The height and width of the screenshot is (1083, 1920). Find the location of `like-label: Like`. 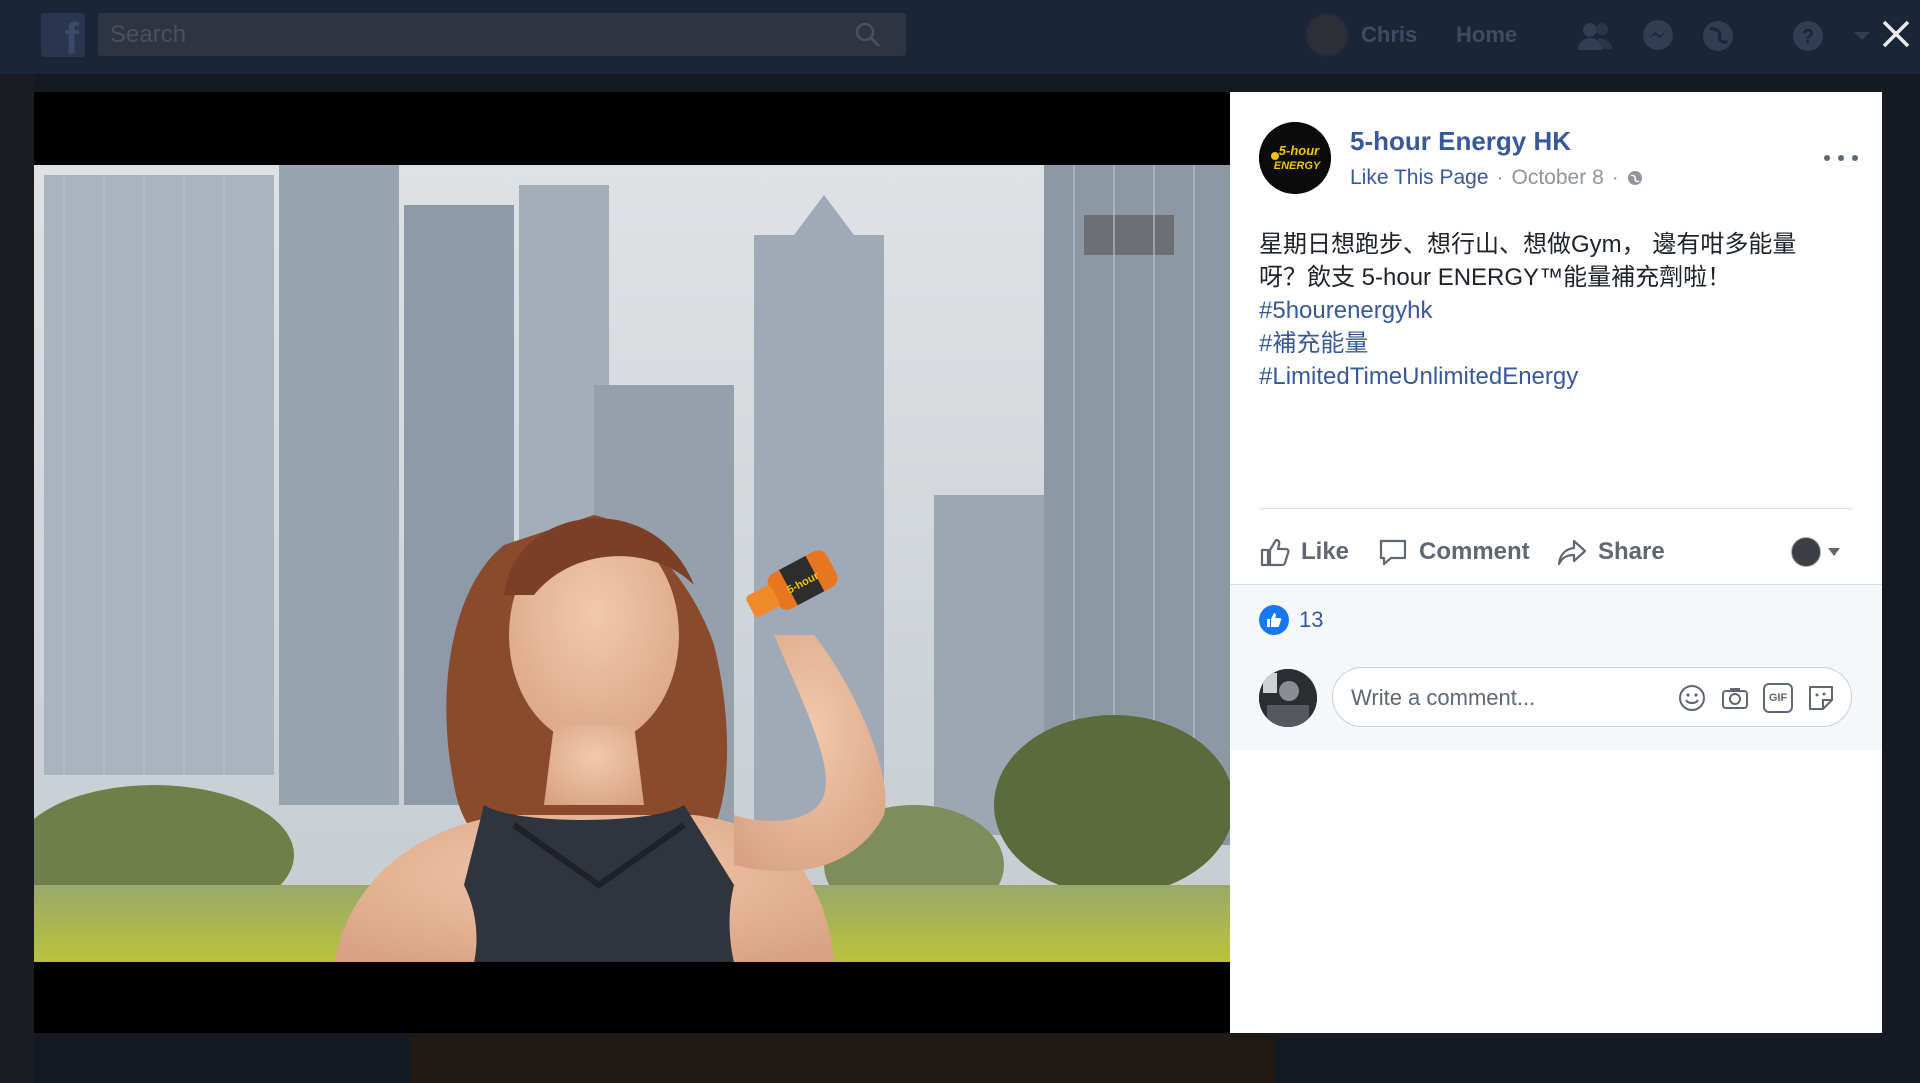

like-label: Like is located at coordinates (1325, 551).